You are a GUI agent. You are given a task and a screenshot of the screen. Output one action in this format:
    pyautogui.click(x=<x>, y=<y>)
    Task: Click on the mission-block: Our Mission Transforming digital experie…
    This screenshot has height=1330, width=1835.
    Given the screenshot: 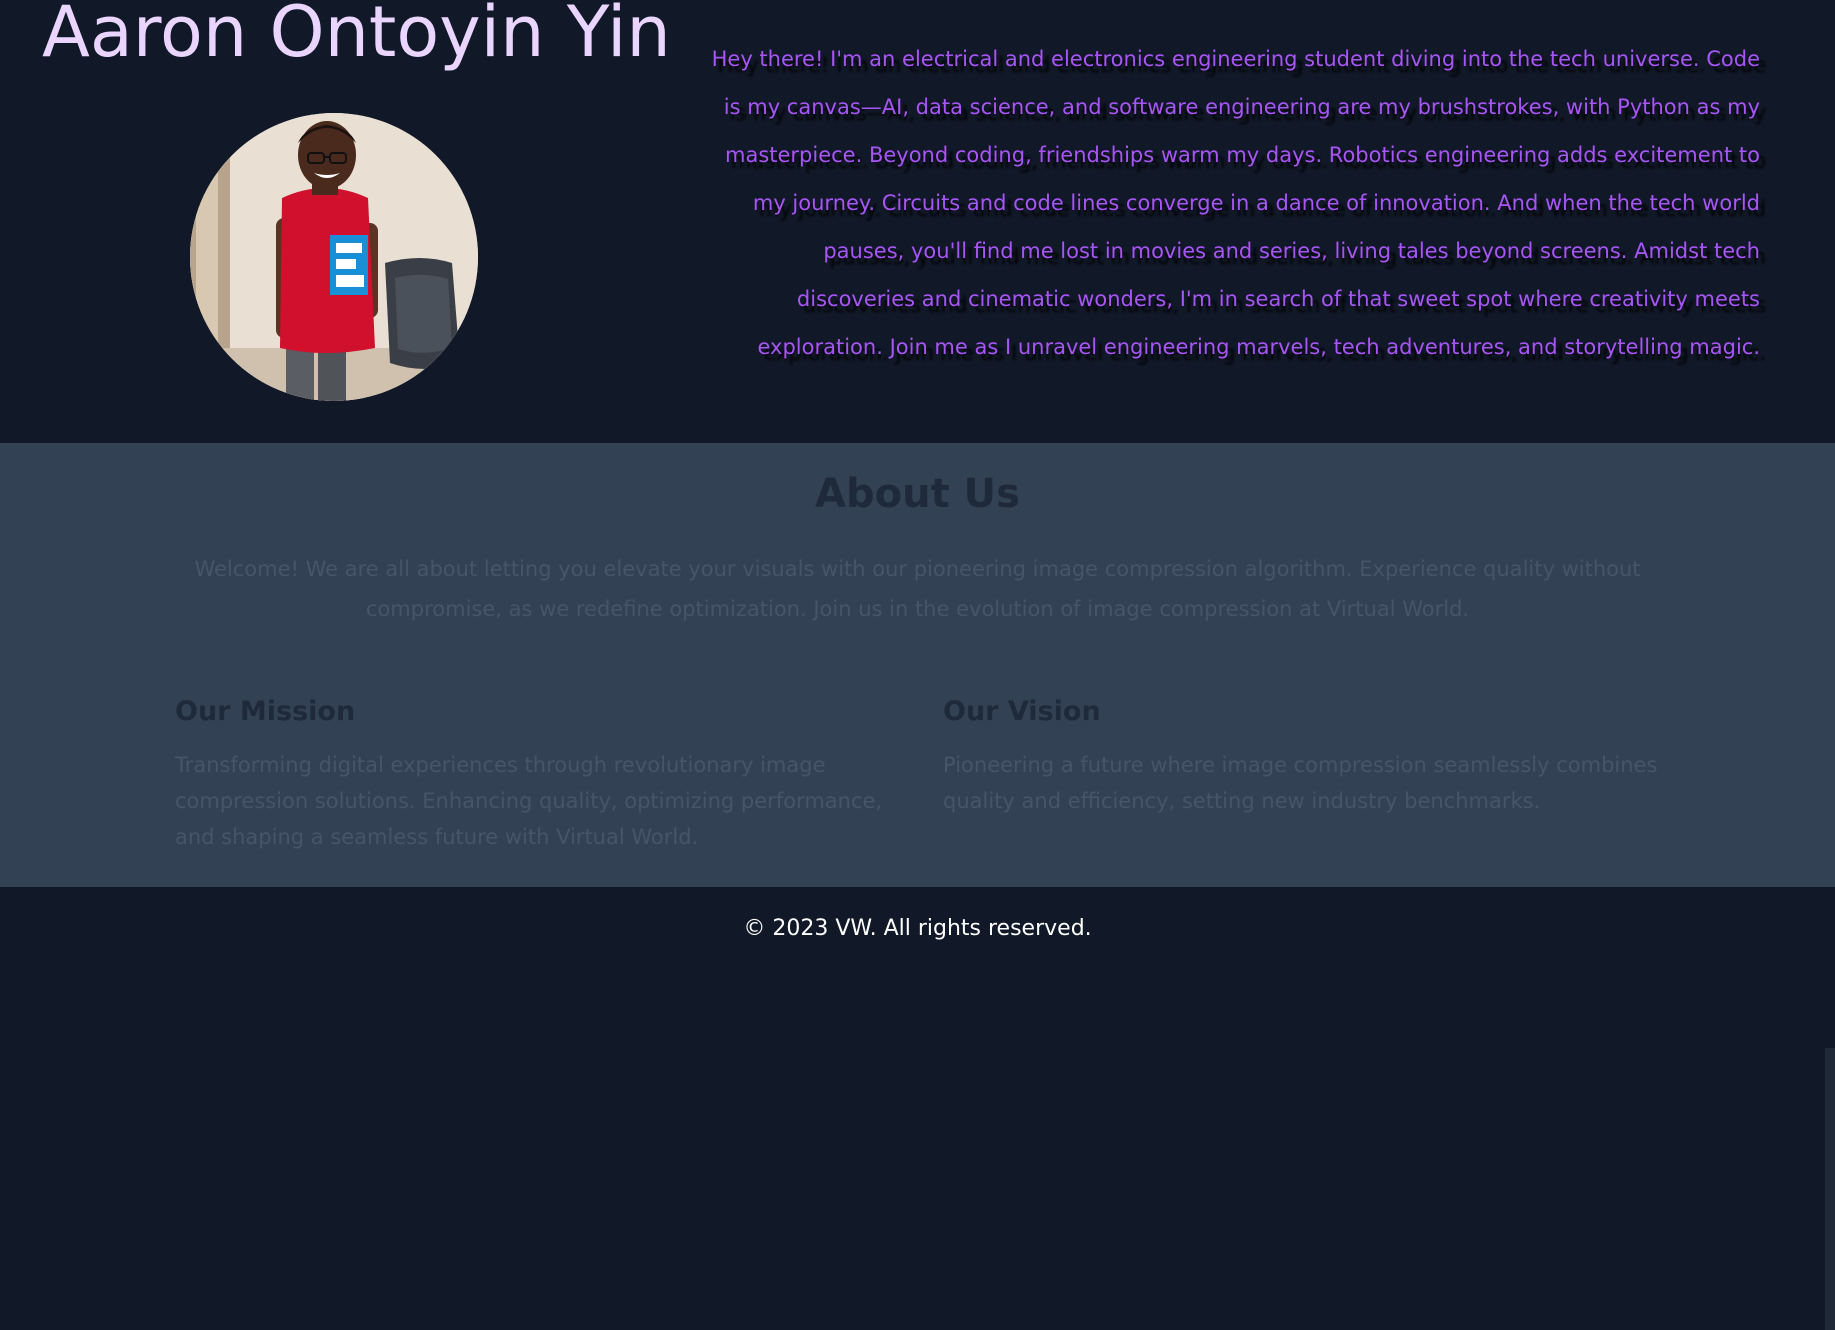 What is the action you would take?
    pyautogui.click(x=540, y=775)
    